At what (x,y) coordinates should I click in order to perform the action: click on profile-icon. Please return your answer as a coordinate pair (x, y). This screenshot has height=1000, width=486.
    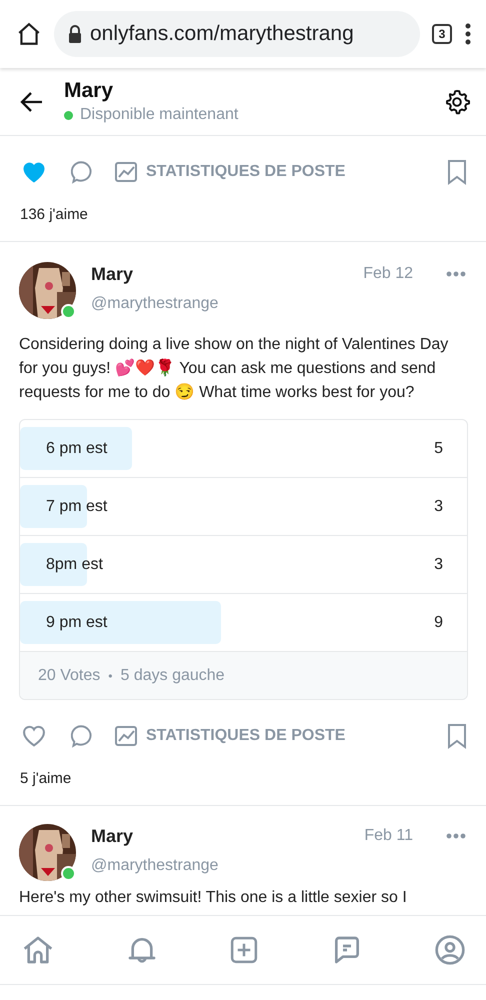
    Looking at the image, I should click on (450, 950).